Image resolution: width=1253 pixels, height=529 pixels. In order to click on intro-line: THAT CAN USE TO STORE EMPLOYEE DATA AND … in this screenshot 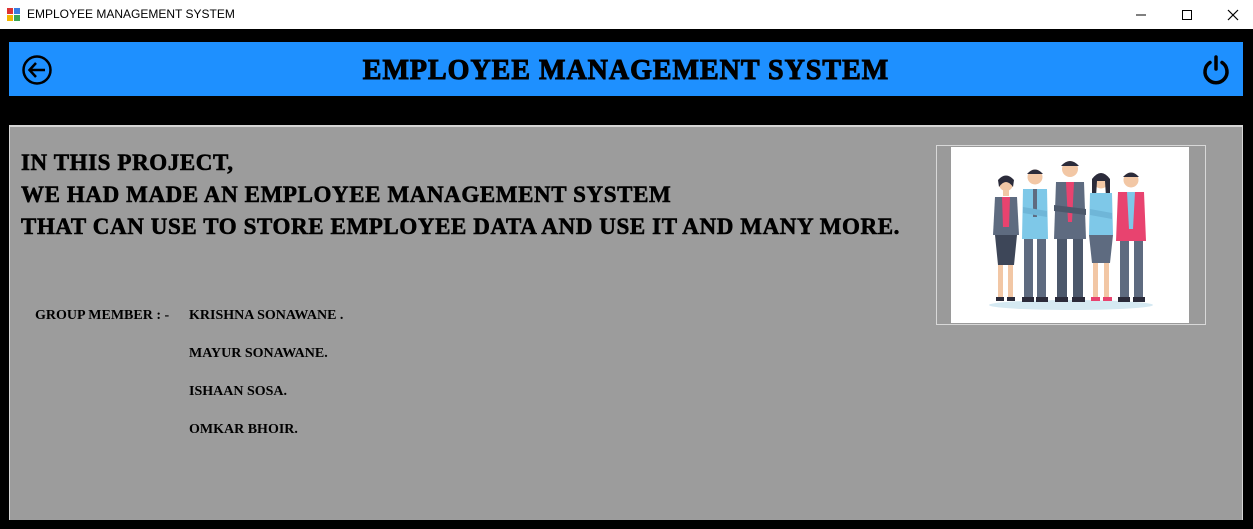, I will do `click(461, 227)`.